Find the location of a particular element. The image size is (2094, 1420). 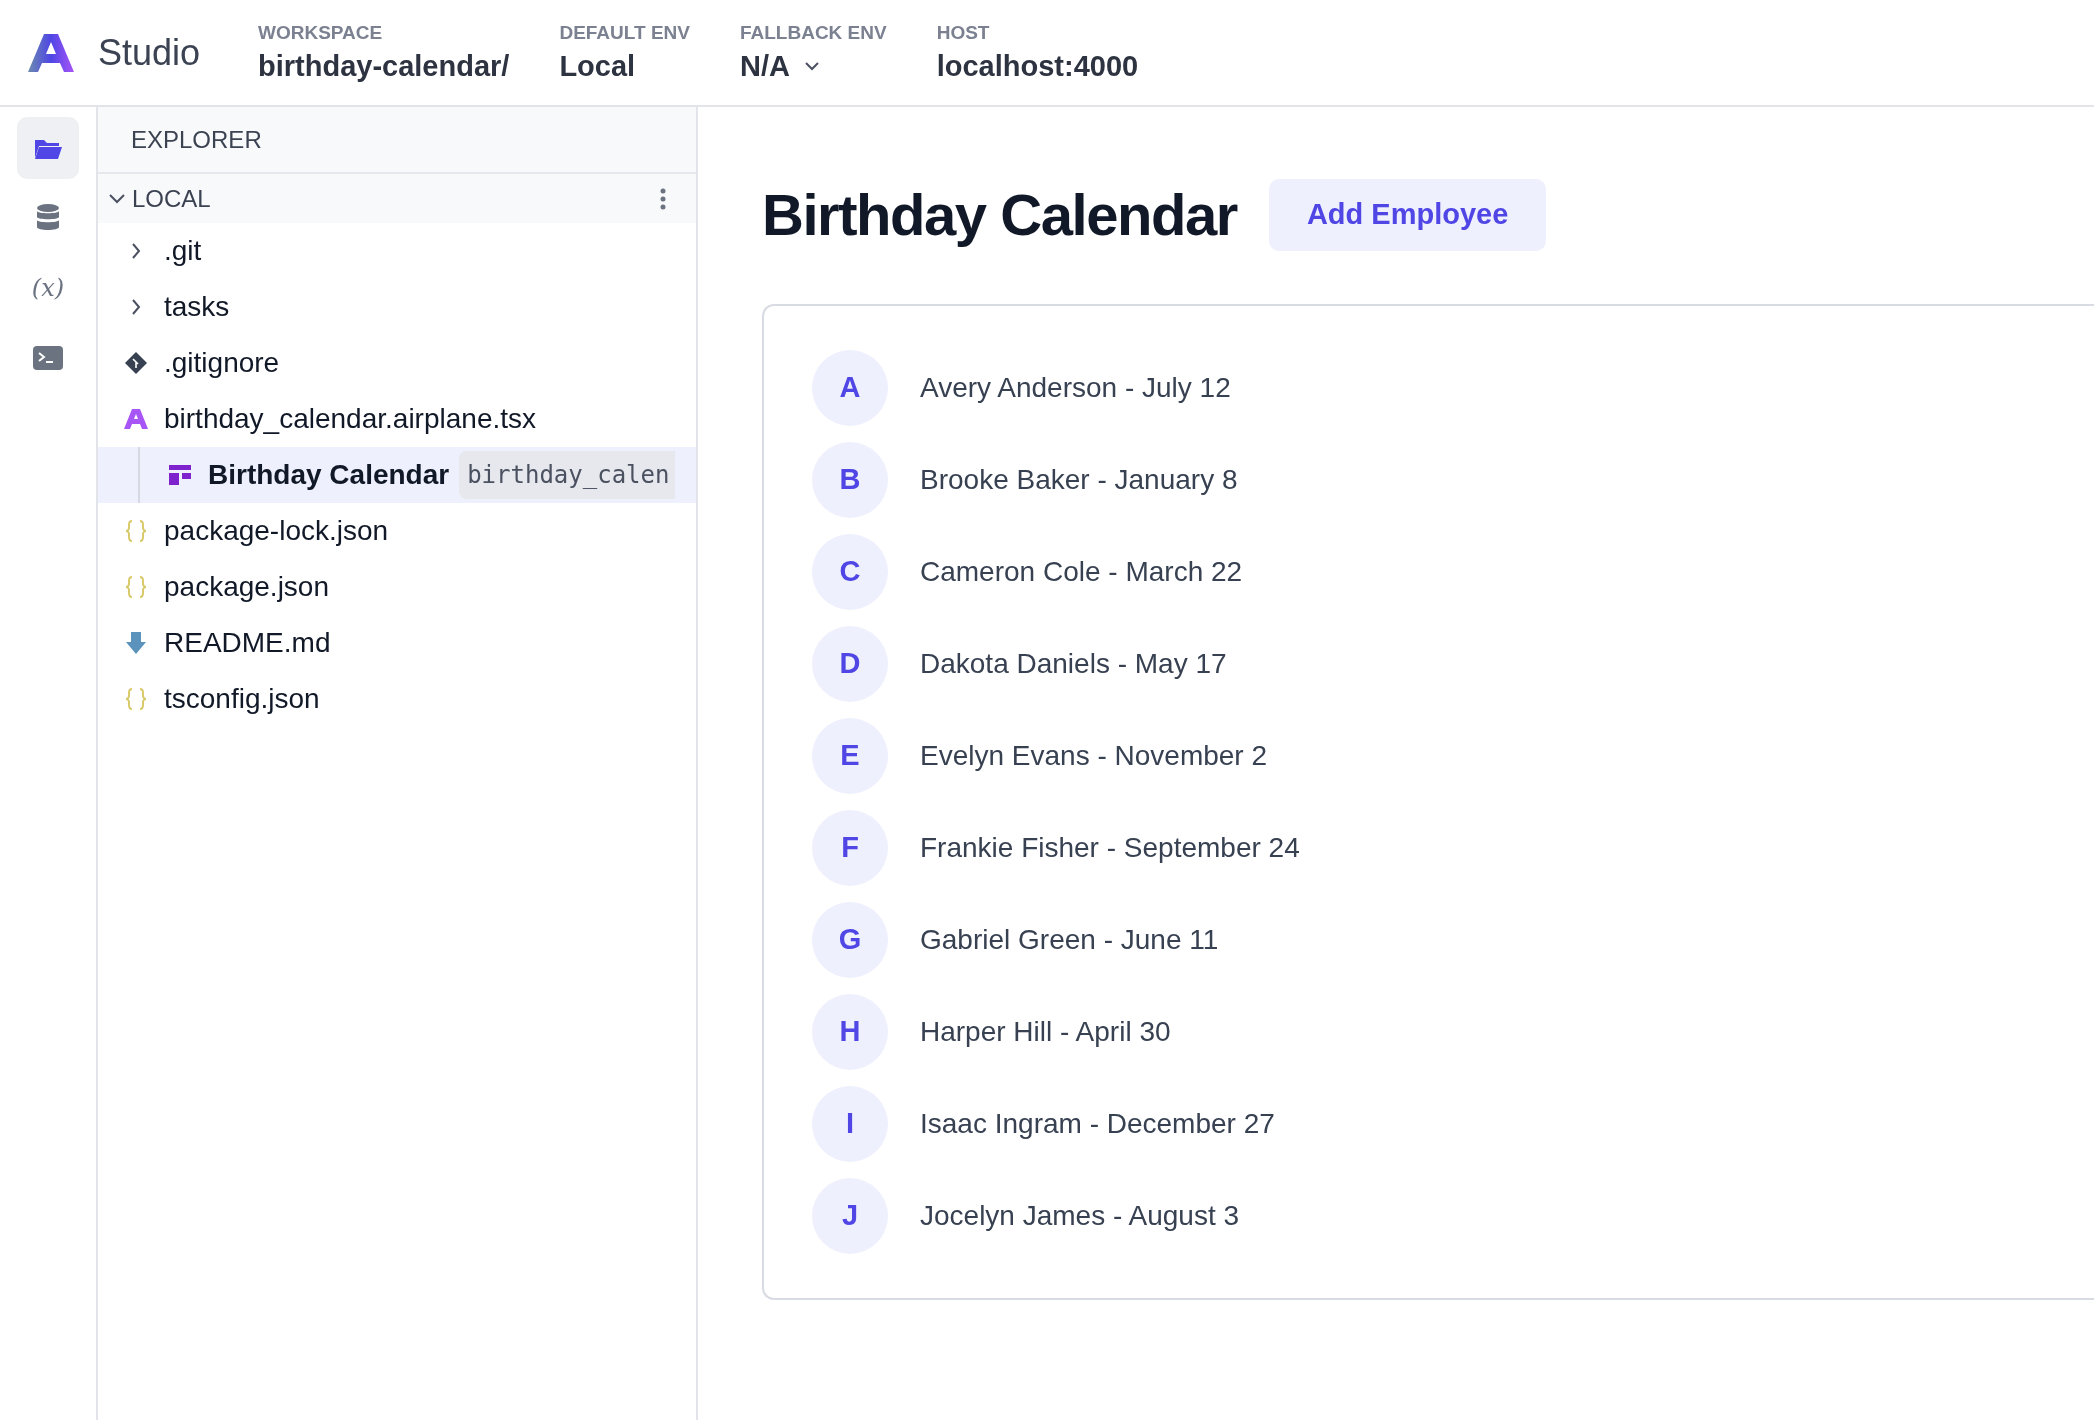

initial-avatar: D is located at coordinates (850, 664).